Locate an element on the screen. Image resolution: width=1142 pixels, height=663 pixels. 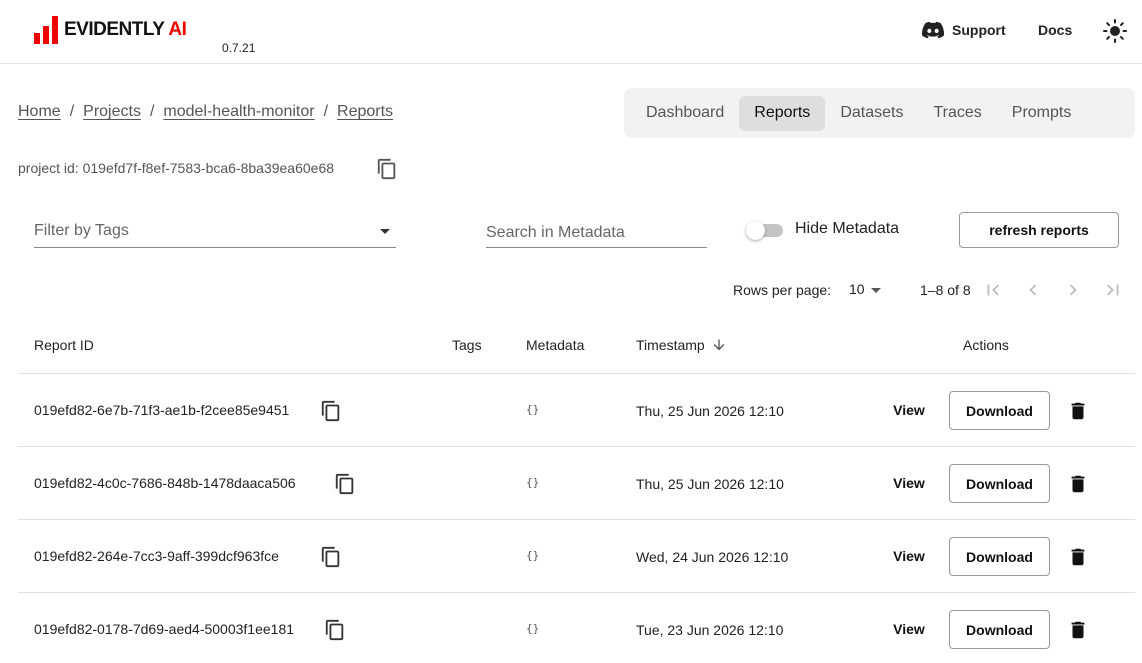
breadcrumb-project: model-health-monitor is located at coordinates (238, 112).